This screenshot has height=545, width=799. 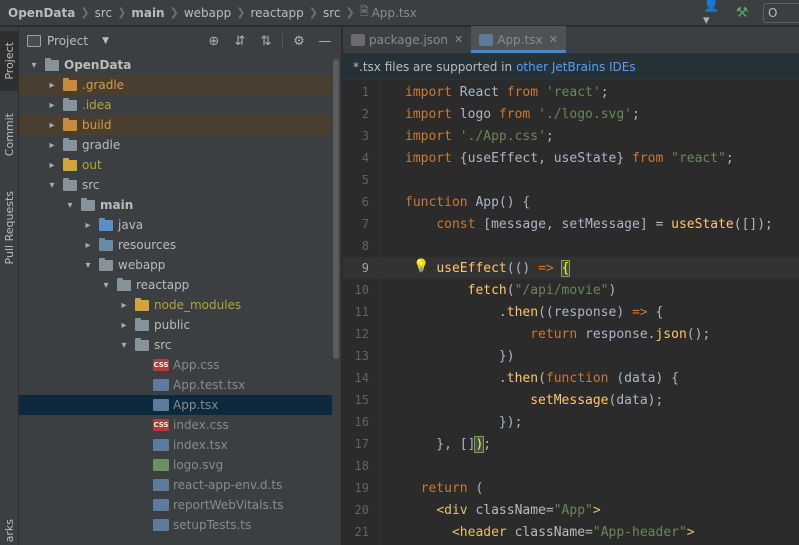 What do you see at coordinates (175, 425) in the screenshot?
I see `tree-item: CSS index.css` at bounding box center [175, 425].